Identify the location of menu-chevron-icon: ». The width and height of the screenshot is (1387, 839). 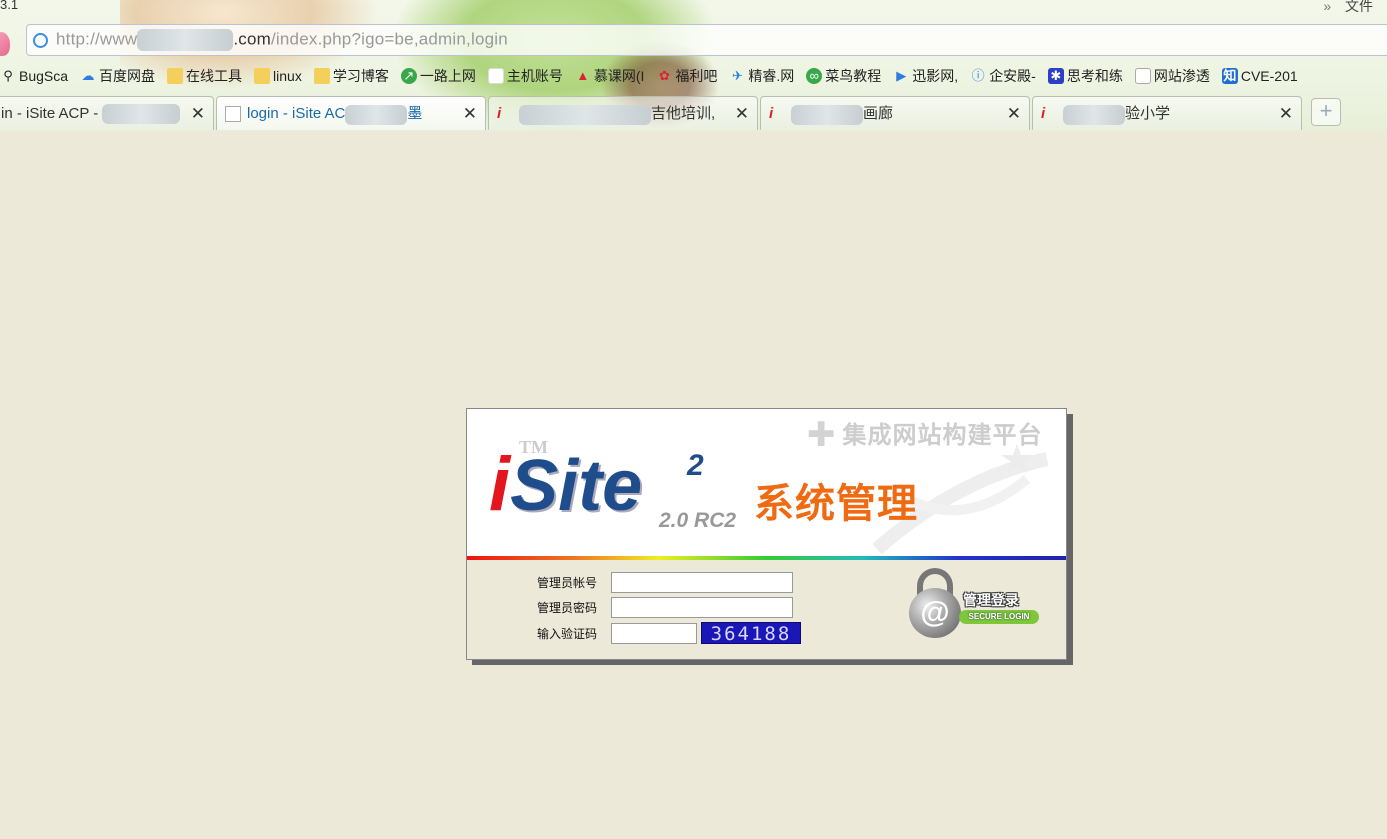
(1327, 7).